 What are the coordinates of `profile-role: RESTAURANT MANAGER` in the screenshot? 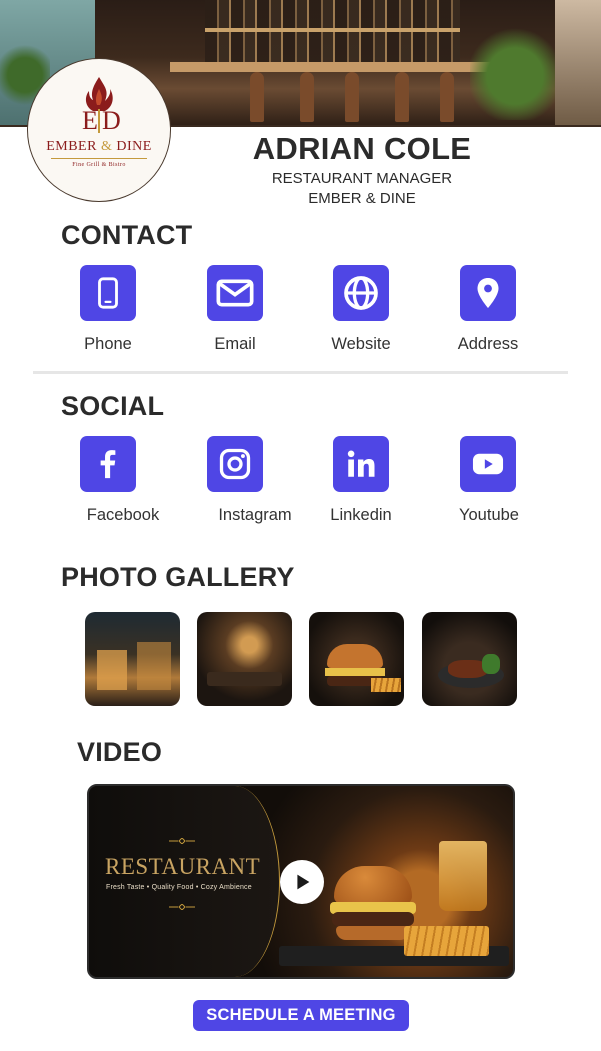 It's located at (362, 178).